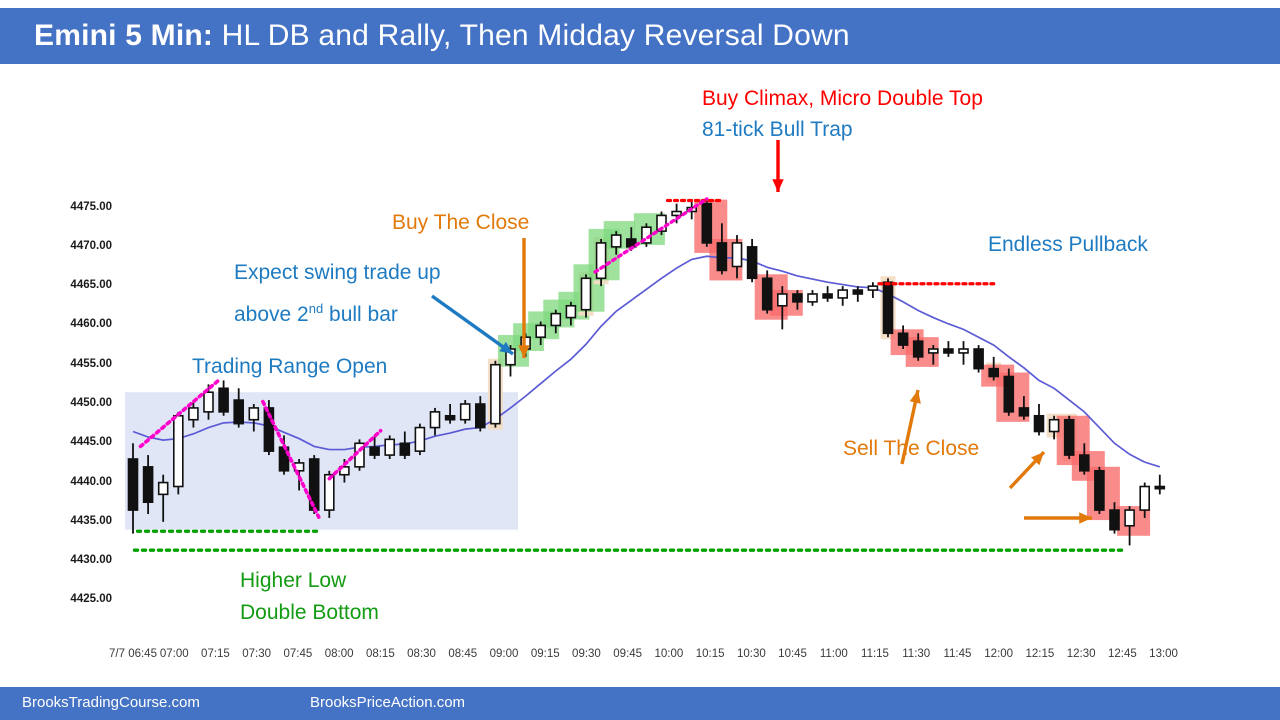 Image resolution: width=1280 pixels, height=720 pixels. I want to click on annotation-sell-the-close: Sell The Close, so click(911, 448).